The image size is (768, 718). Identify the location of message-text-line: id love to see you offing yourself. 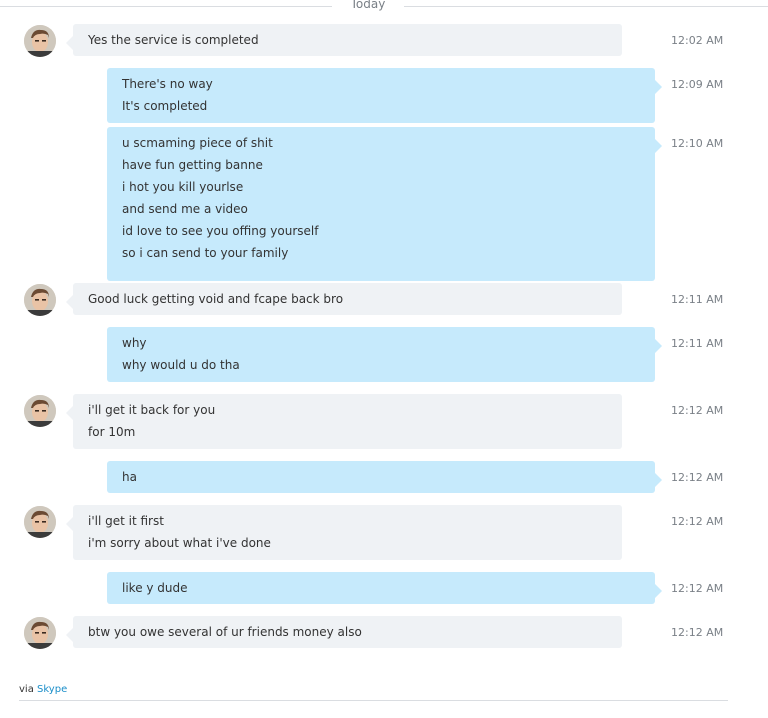
(220, 231).